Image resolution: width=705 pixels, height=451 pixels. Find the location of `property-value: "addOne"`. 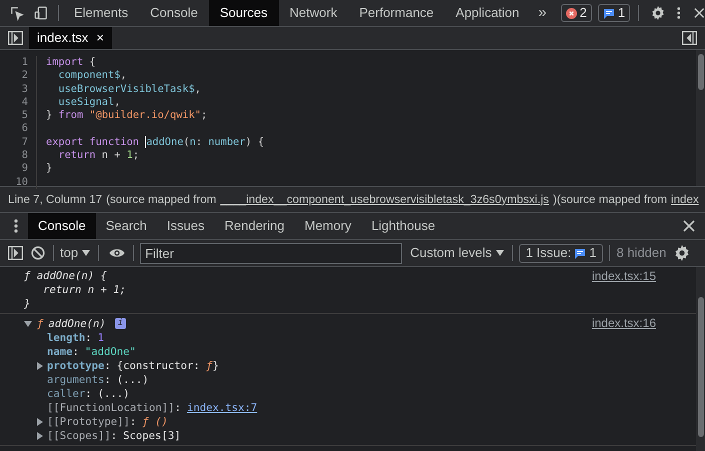

property-value: "addOne" is located at coordinates (110, 352).